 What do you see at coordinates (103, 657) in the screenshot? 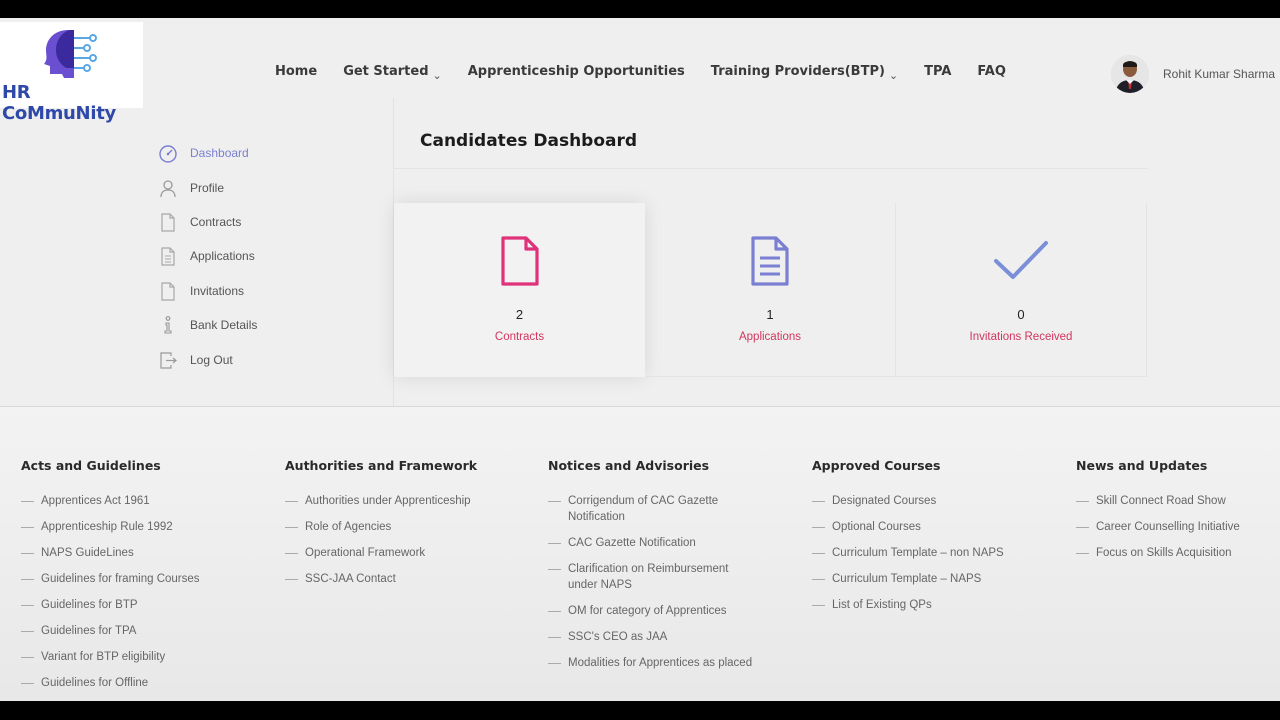
I see `footer-link-text: Variant for BTP eligibility` at bounding box center [103, 657].